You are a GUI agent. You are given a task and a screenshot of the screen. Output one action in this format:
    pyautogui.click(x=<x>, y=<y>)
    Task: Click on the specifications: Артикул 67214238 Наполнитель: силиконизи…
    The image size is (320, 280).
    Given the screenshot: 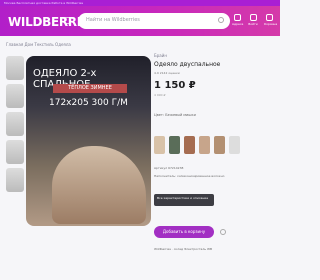 What is the action you would take?
    pyautogui.click(x=213, y=174)
    